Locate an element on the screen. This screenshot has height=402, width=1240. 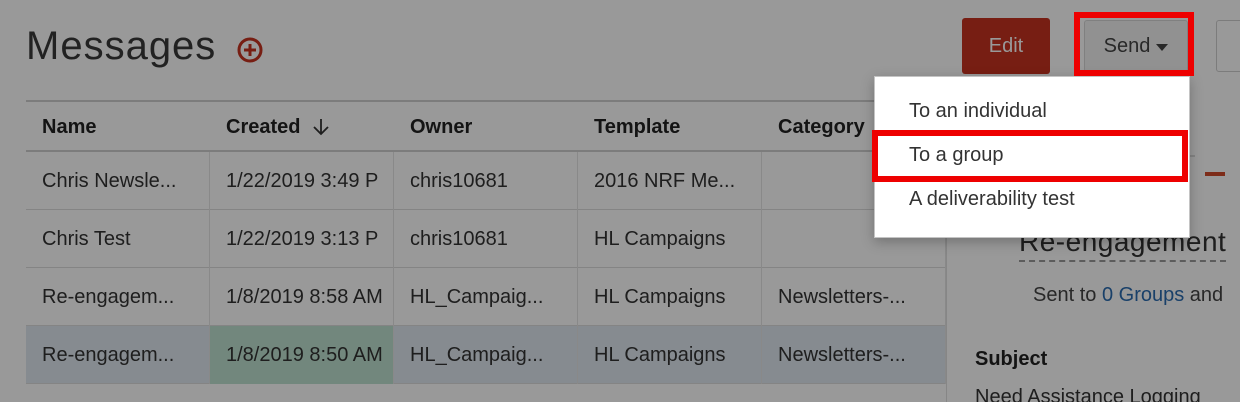
highlight-send-button is located at coordinates (1134, 44).